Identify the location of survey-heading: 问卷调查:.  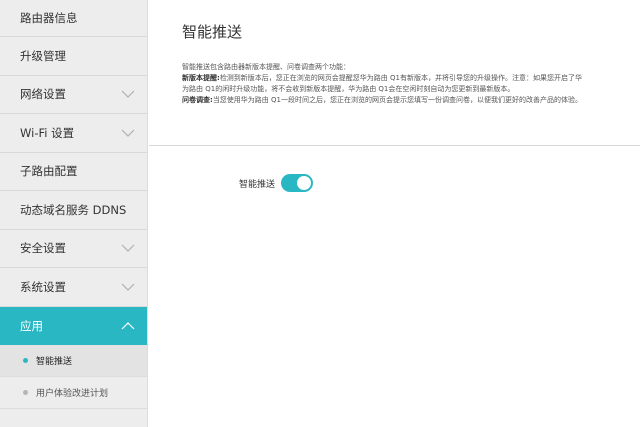
(197, 100).